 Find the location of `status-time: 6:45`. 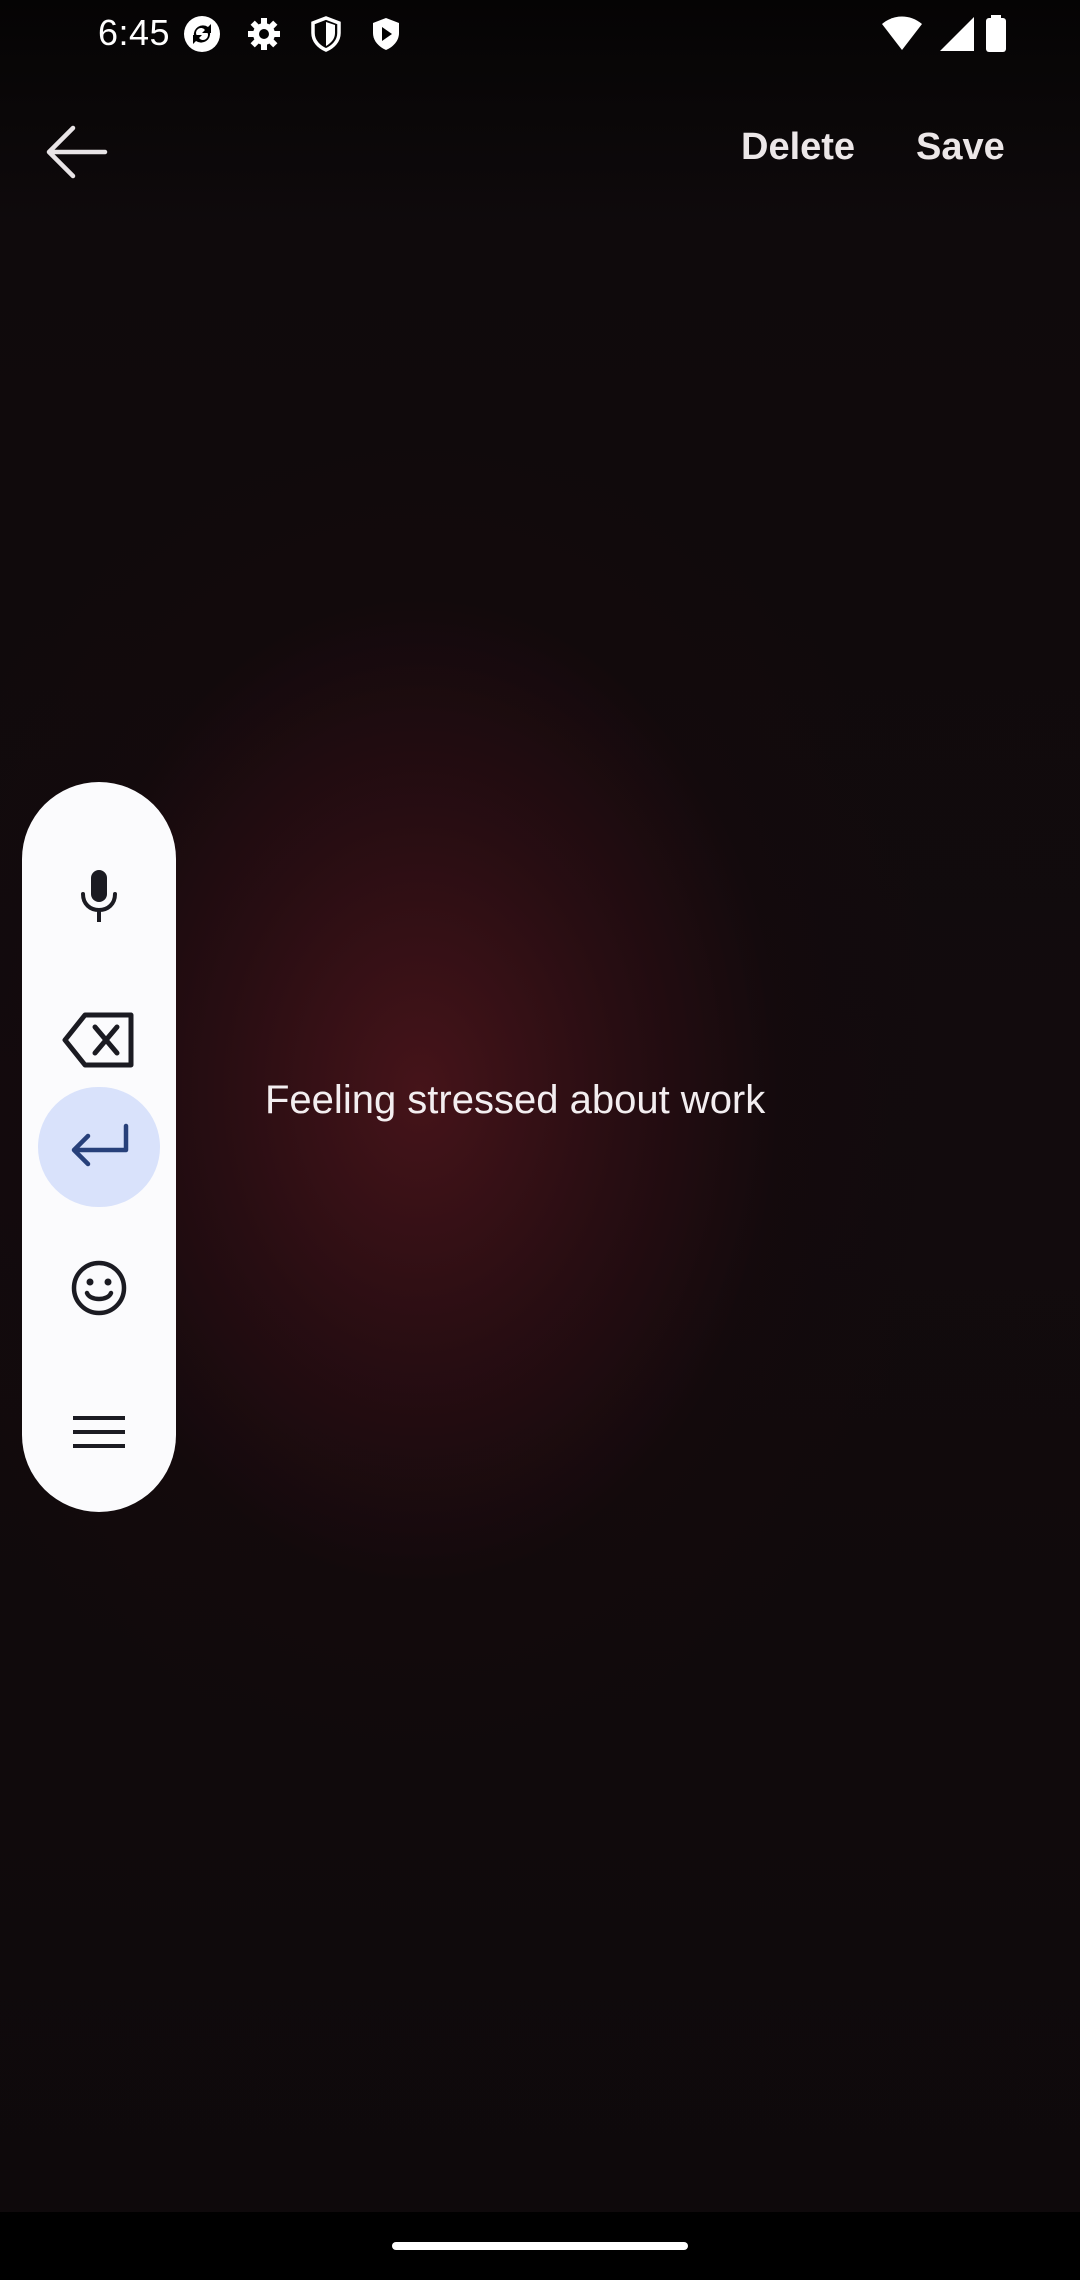

status-time: 6:45 is located at coordinates (134, 32).